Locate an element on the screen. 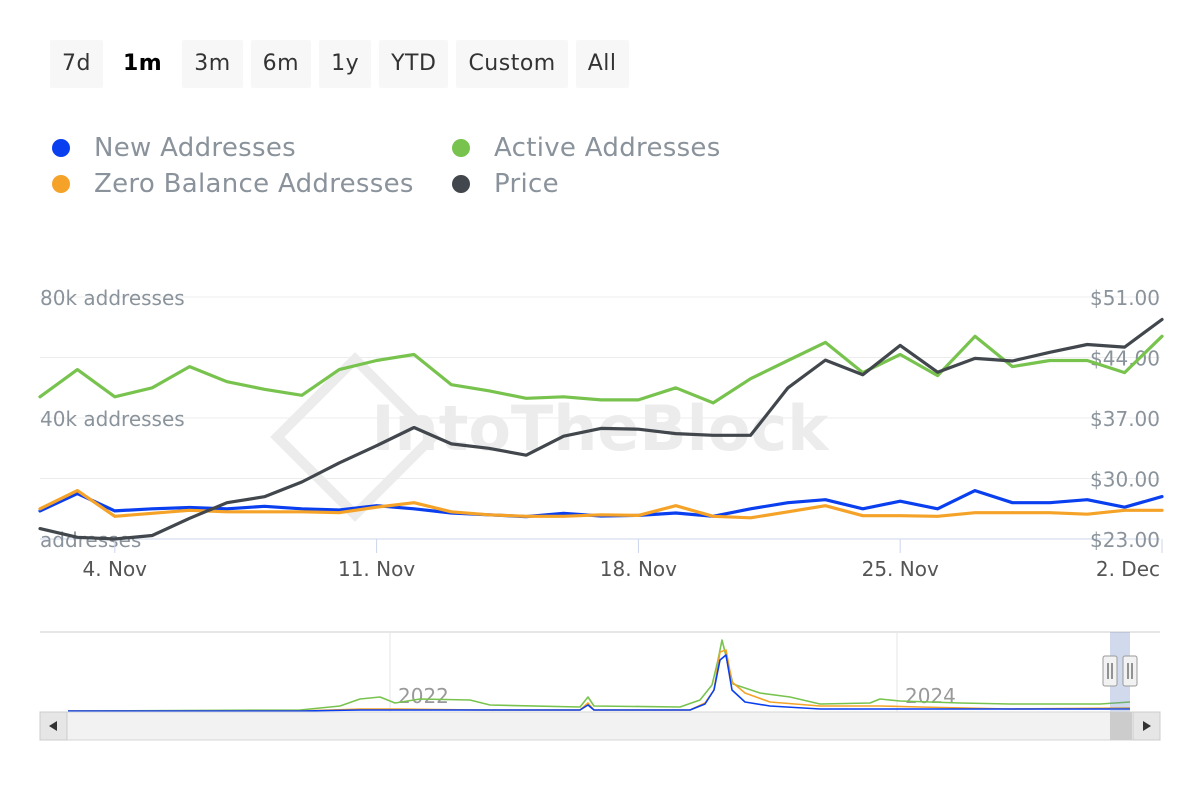 This screenshot has height=800, width=1200. legend-item-new-addresses: New Addresses is located at coordinates (252, 148).